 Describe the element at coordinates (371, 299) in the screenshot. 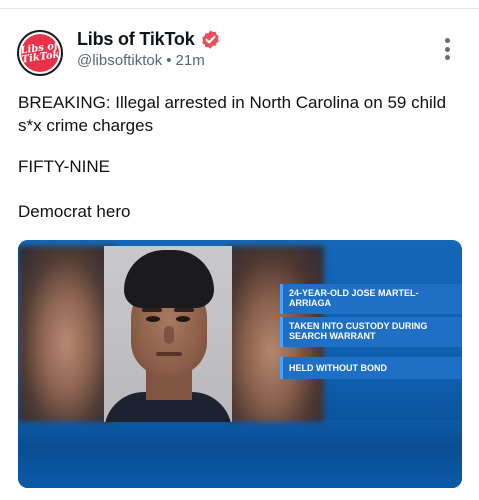

I see `caption-name: 24-YEAR-OLD JOSE MARTEL-ARRIAGA` at that location.